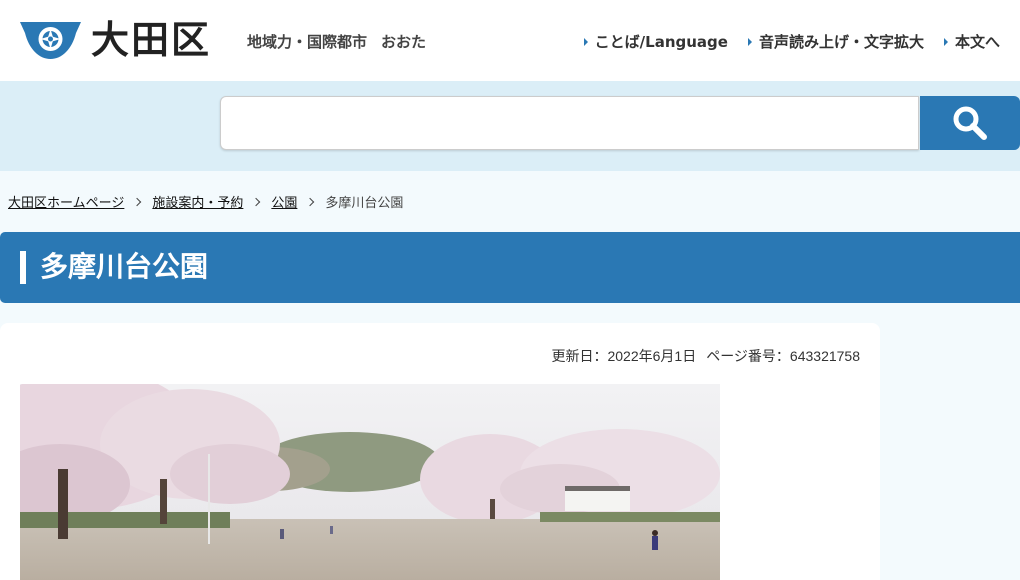  I want to click on skip-to-content-label: 本文へ, so click(977, 42).